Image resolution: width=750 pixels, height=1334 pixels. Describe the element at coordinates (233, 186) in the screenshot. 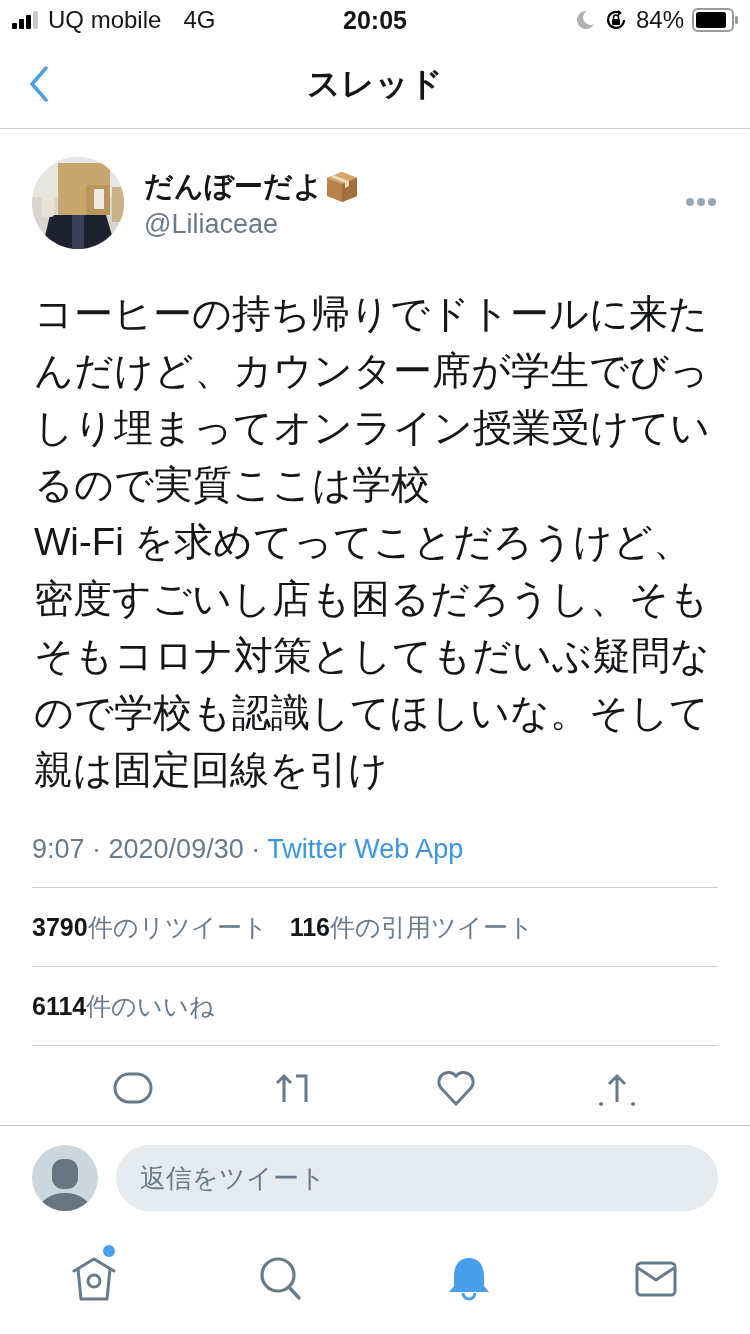

I see `user-name: だんぼーだよ` at that location.